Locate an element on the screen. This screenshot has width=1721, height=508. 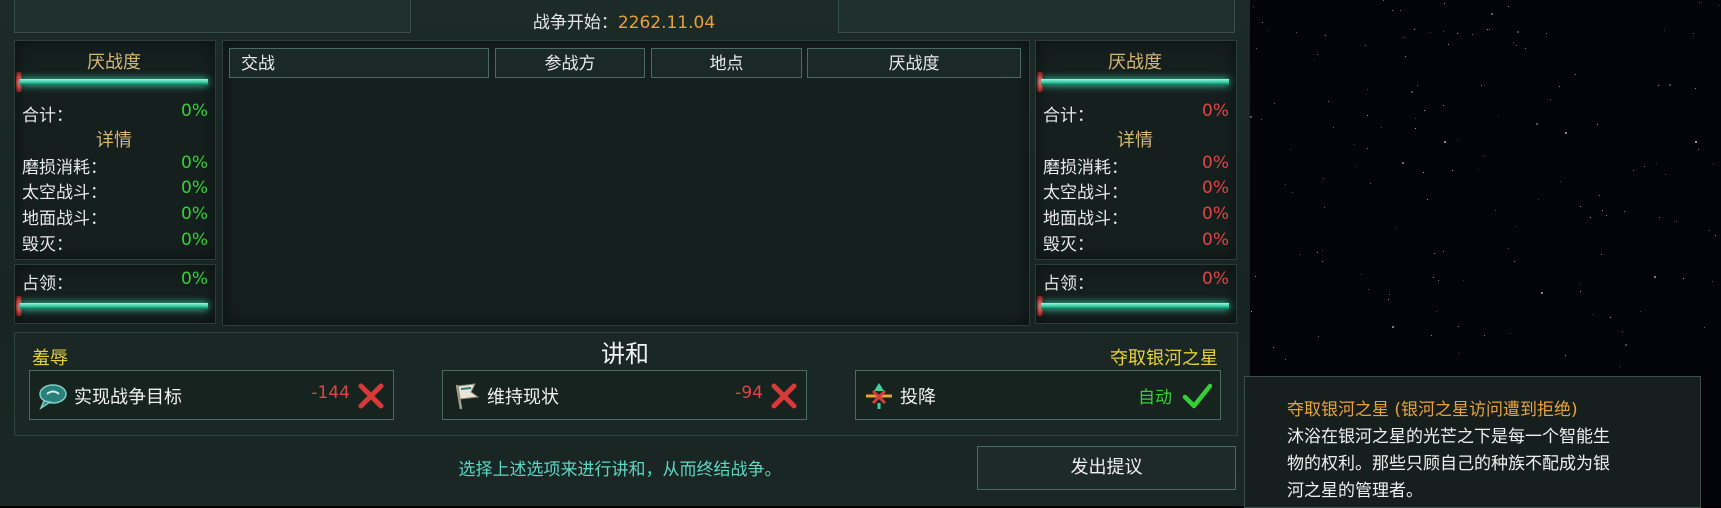
option-label: 投降 is located at coordinates (918, 397).